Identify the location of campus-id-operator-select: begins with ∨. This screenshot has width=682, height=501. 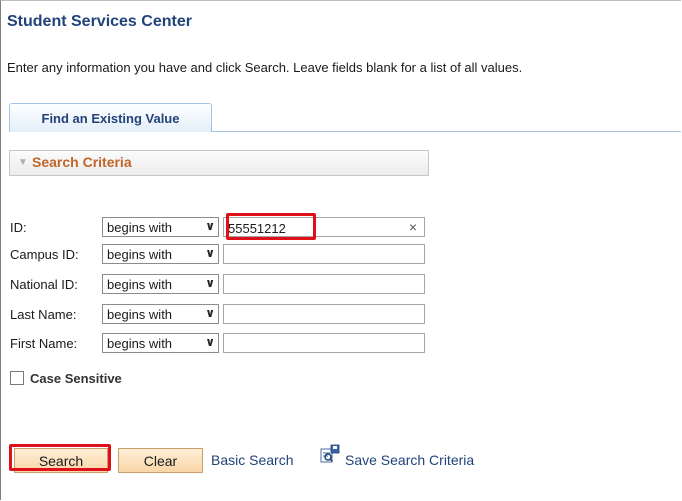
(160, 254).